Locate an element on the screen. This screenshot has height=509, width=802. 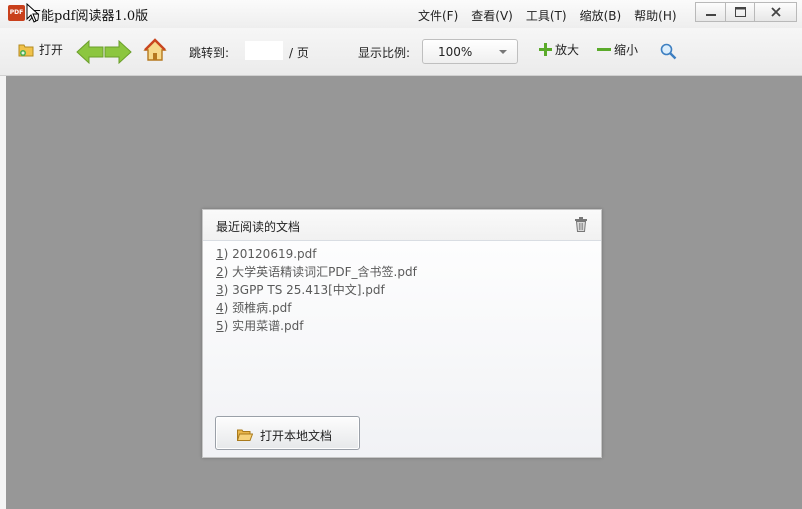
window-title: 万能pdf阅读器1.0版 is located at coordinates (88, 16).